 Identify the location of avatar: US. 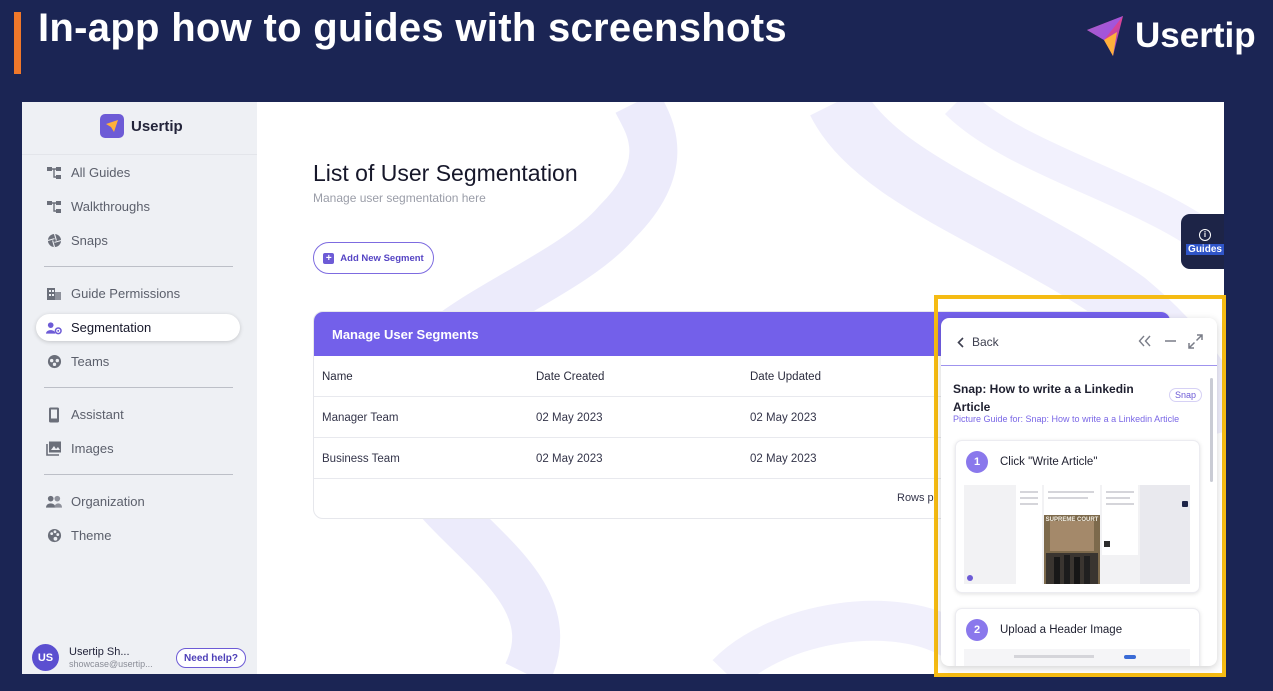
(45, 657).